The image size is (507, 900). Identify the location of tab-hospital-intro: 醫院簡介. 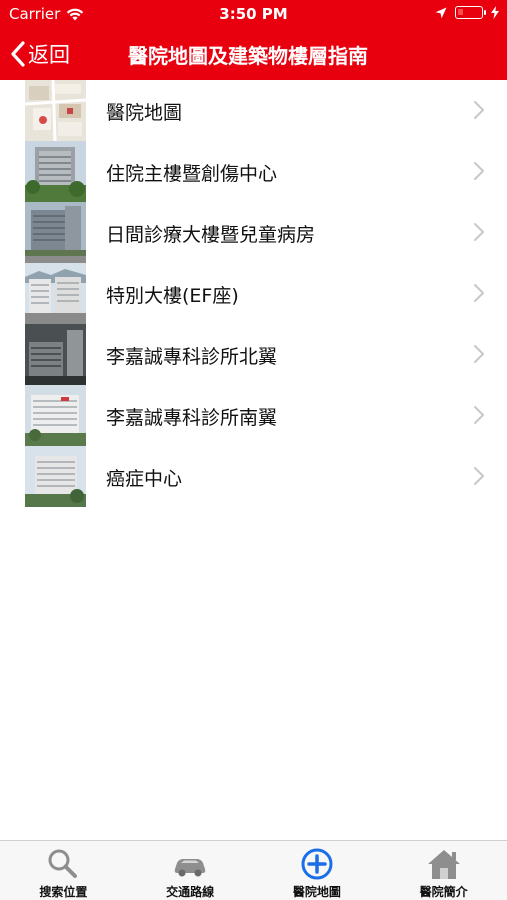
(443, 870).